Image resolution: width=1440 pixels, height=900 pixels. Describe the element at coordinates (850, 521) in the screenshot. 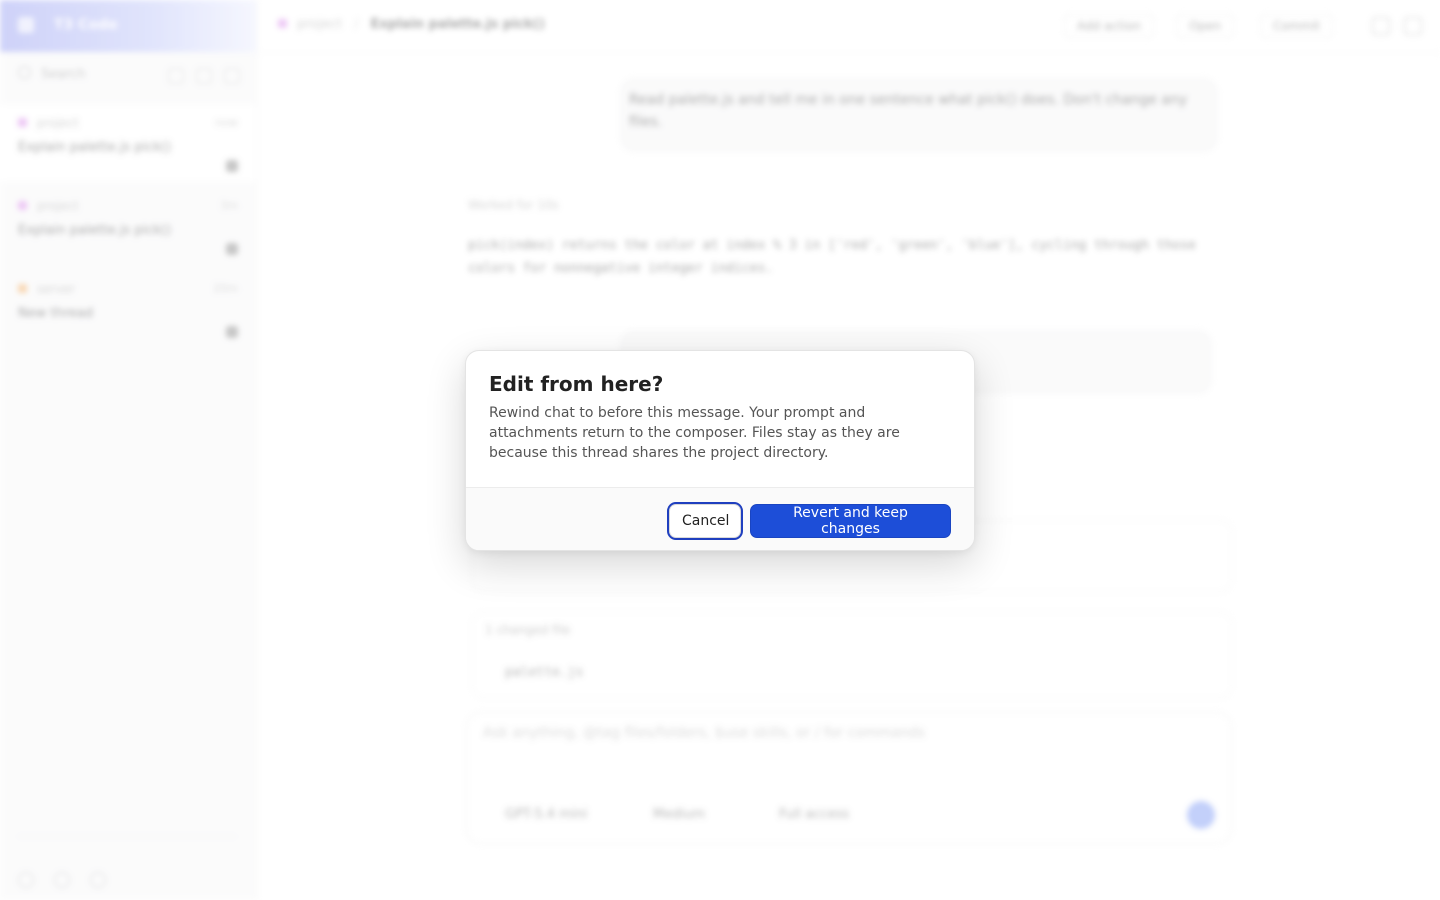

I see `revert-keep-changes-button: Revert and keep changes` at that location.